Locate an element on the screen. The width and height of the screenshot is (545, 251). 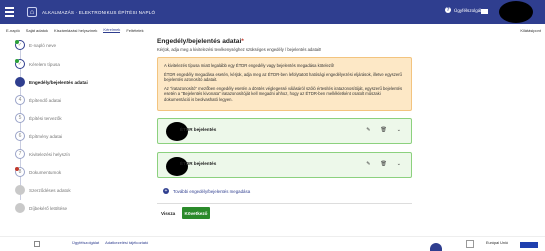
step-5: 5 Építési tervezők is located at coordinates (38, 118).